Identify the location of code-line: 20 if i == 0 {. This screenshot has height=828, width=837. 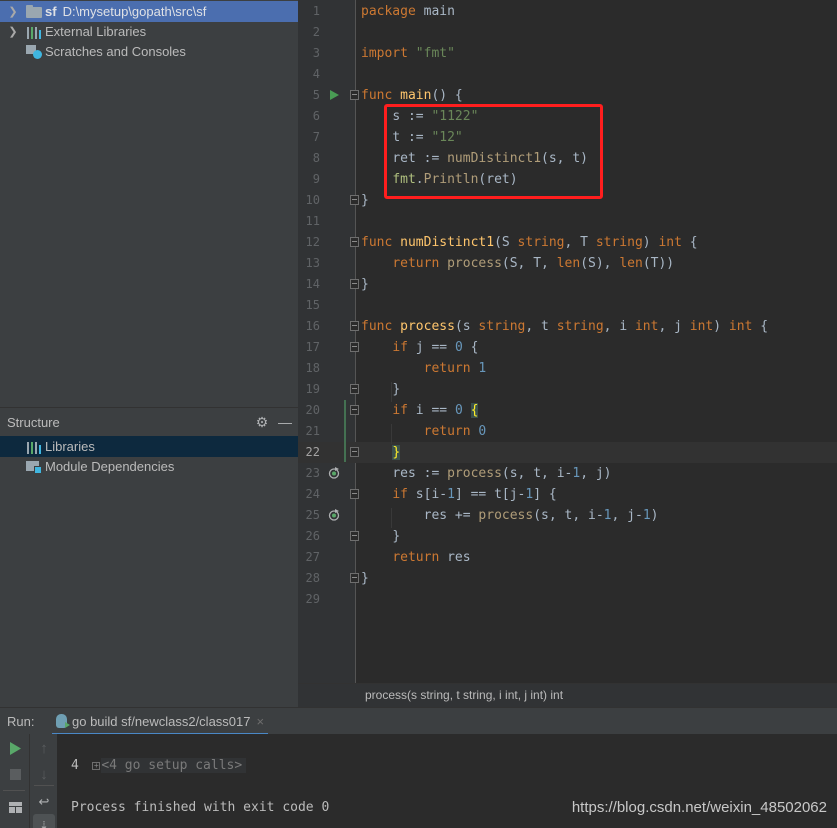
(567, 410).